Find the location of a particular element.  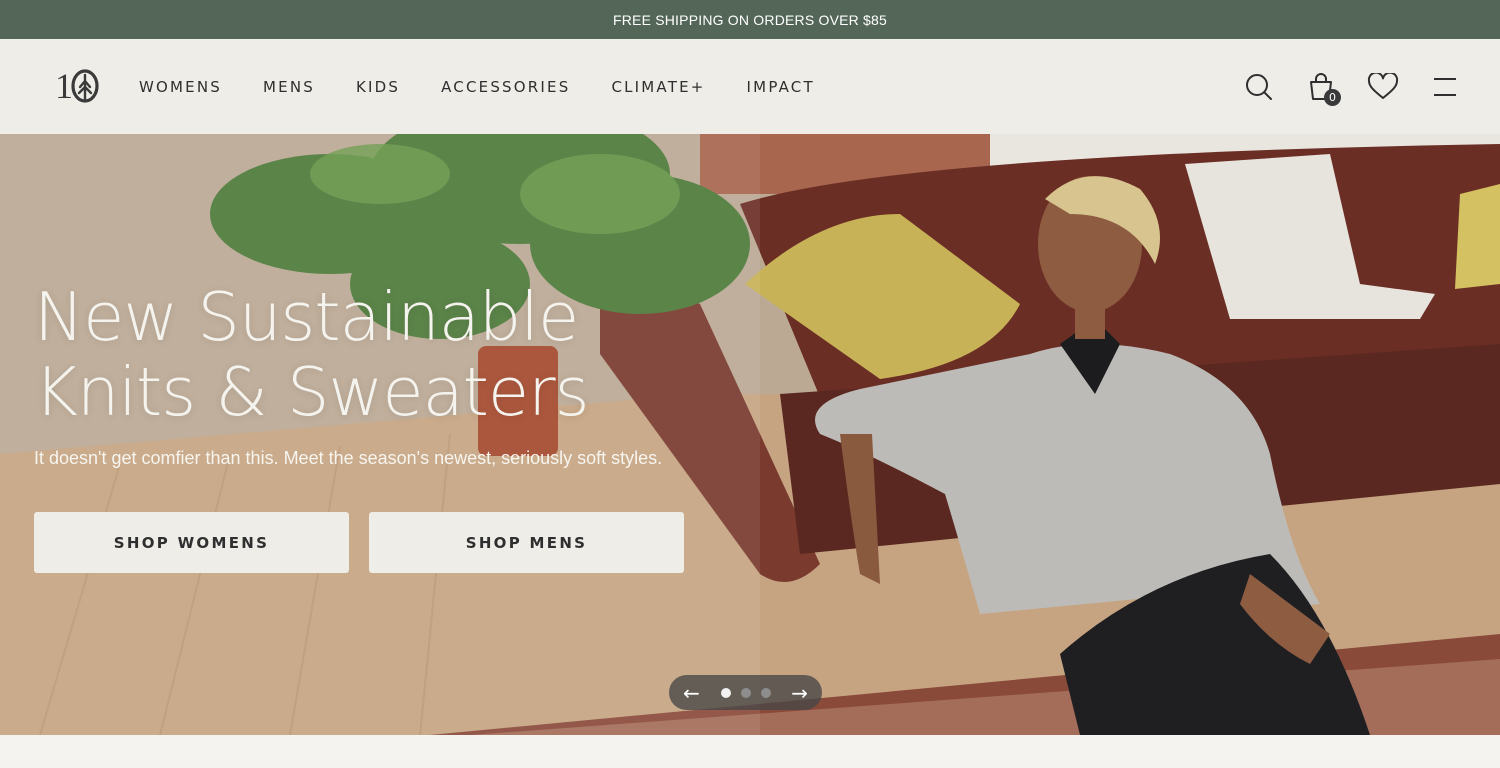

hero-title: New Sustainable Knits & Sweaters is located at coordinates (348, 355).